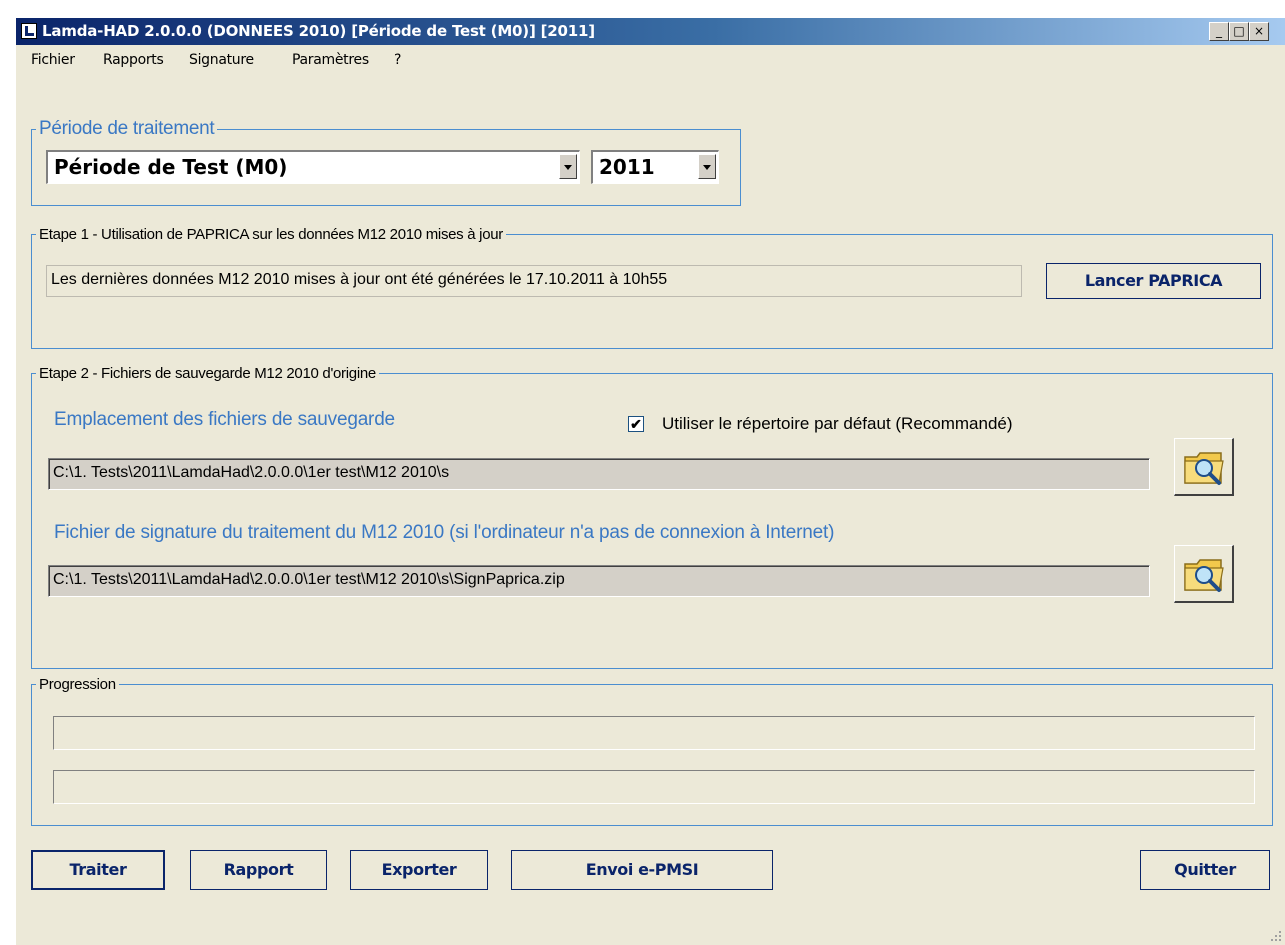 Image resolution: width=1285 pixels, height=945 pixels. What do you see at coordinates (77, 684) in the screenshot?
I see `progression-legend: Progression` at bounding box center [77, 684].